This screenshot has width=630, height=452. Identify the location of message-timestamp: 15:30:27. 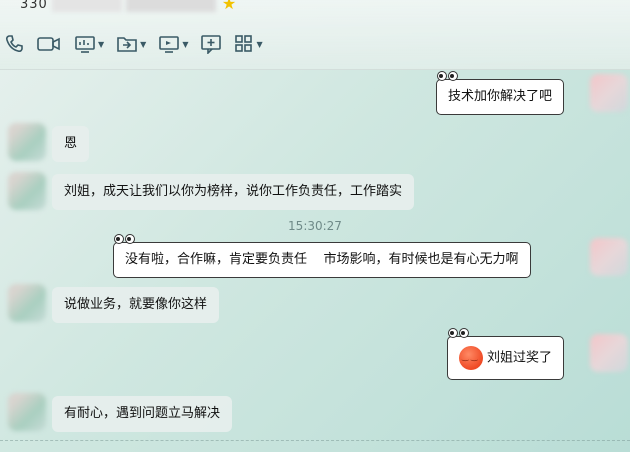
(315, 226).